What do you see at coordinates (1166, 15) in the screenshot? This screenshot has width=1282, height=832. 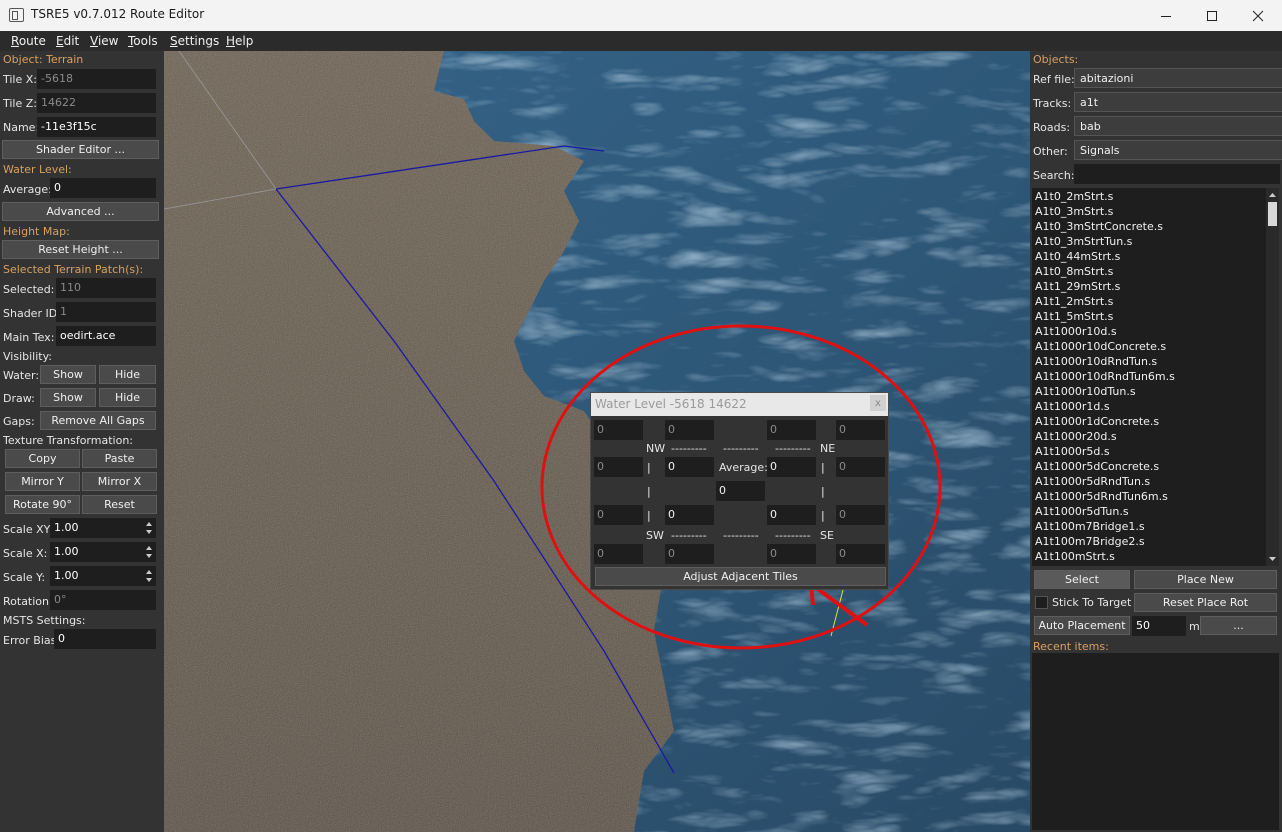 I see `minimize-btn` at bounding box center [1166, 15].